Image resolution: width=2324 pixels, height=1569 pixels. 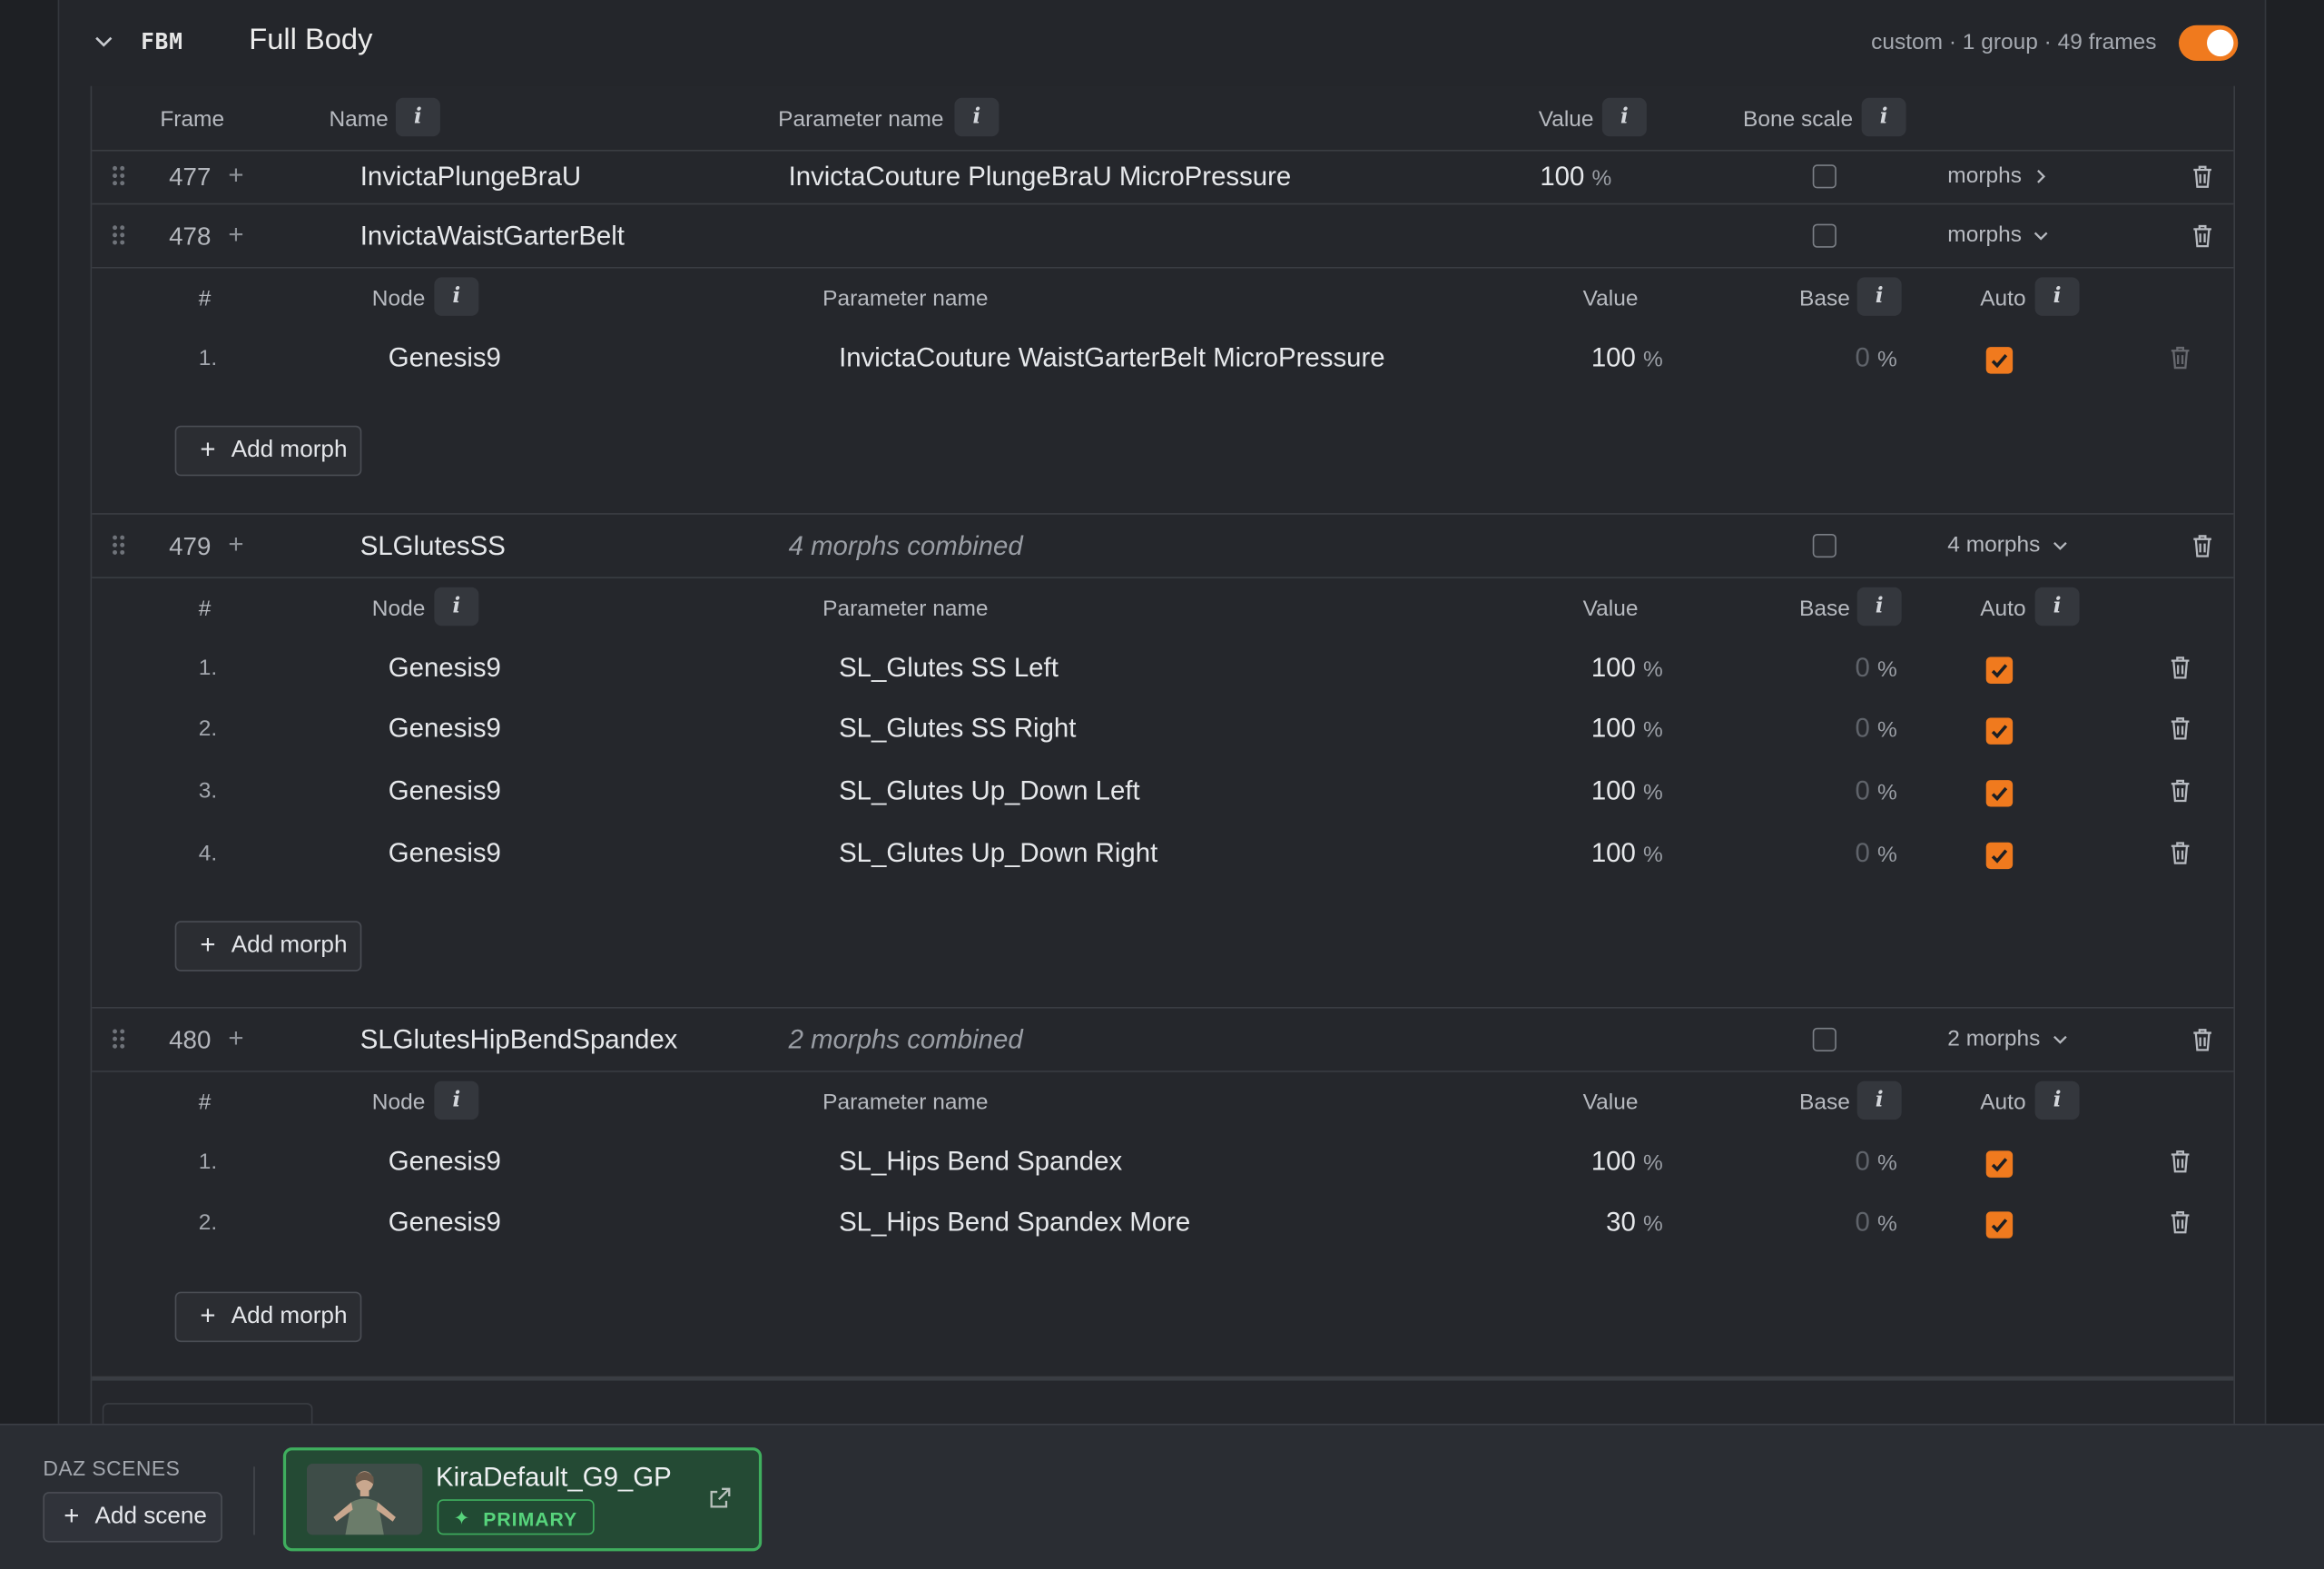 I want to click on add-scene-button: + Add scene, so click(x=132, y=1517).